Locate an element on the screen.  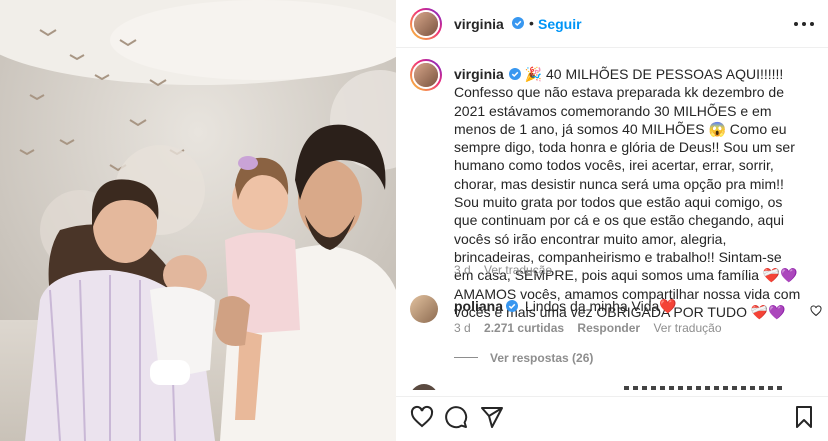
follow-button: Seguir is located at coordinates (560, 24).